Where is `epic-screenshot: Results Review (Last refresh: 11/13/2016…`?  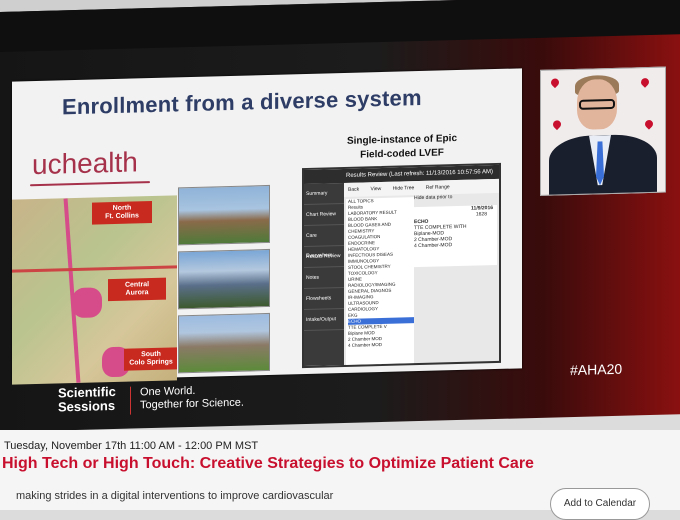 epic-screenshot: Results Review (Last refresh: 11/13/2016… is located at coordinates (401, 265).